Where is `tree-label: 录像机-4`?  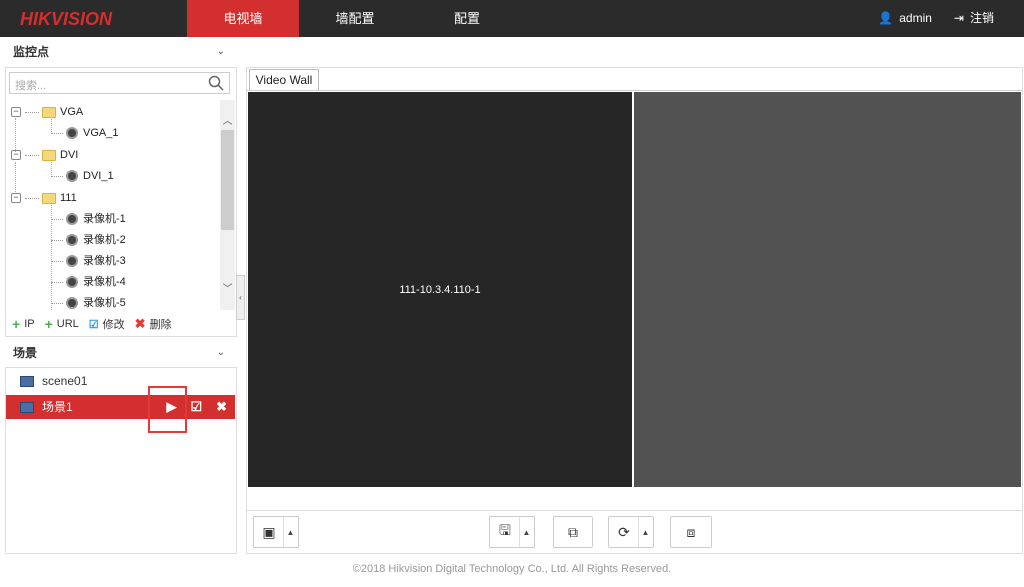
tree-label: 录像机-4 is located at coordinates (104, 282).